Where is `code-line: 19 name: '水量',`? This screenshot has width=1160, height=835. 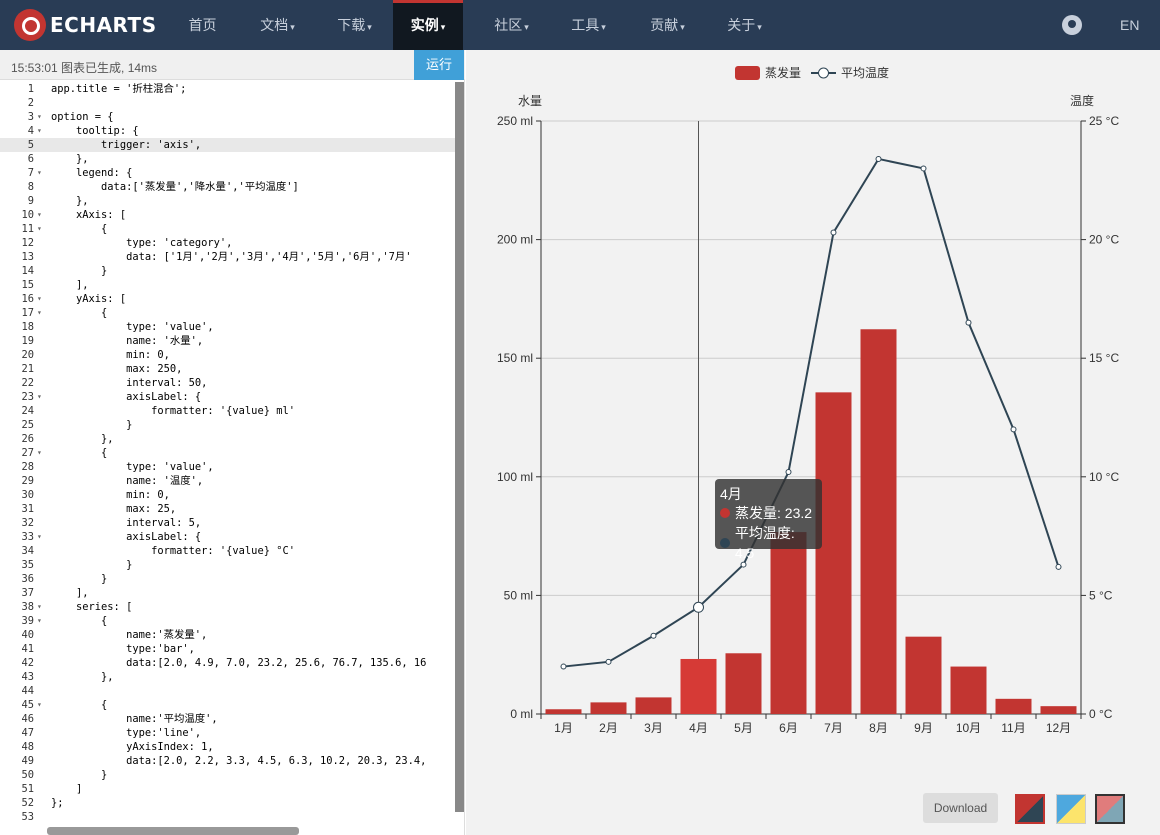 code-line: 19 name: '水量', is located at coordinates (227, 341).